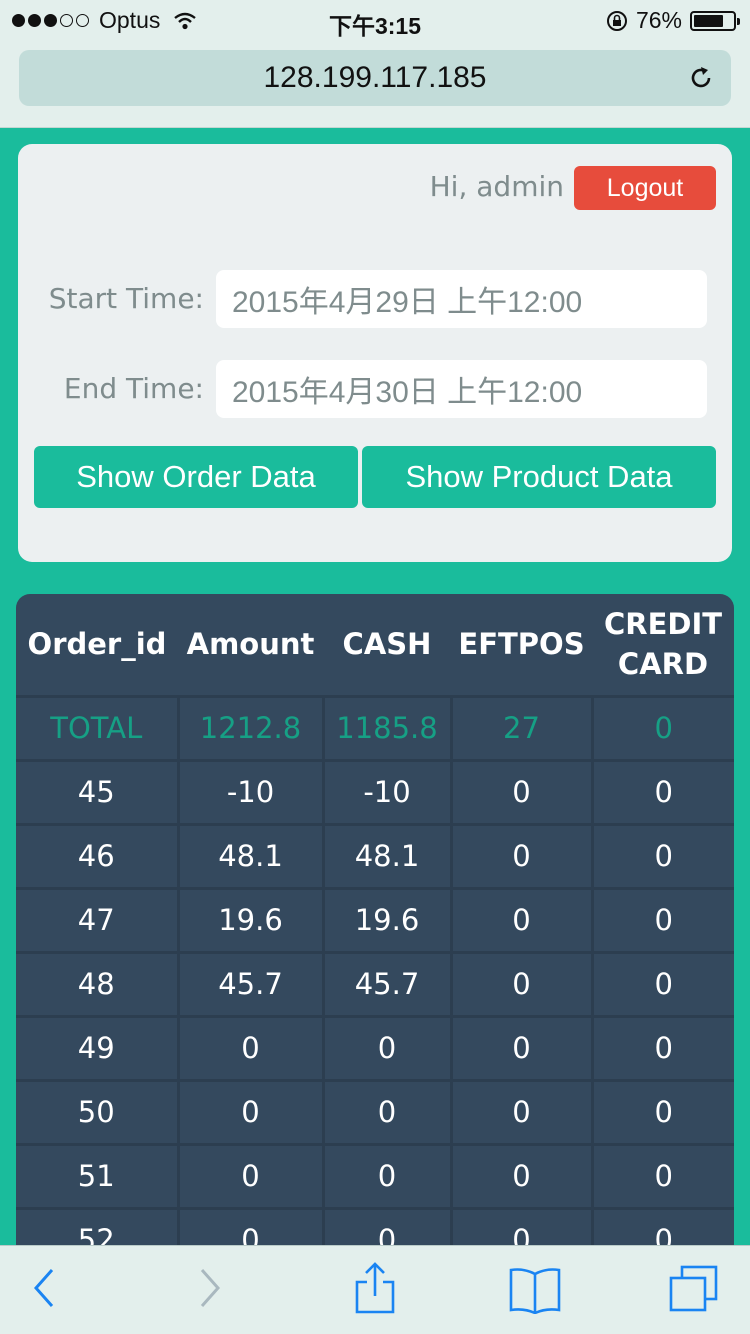 This screenshot has width=750, height=1334. I want to click on battery-icon, so click(715, 20).